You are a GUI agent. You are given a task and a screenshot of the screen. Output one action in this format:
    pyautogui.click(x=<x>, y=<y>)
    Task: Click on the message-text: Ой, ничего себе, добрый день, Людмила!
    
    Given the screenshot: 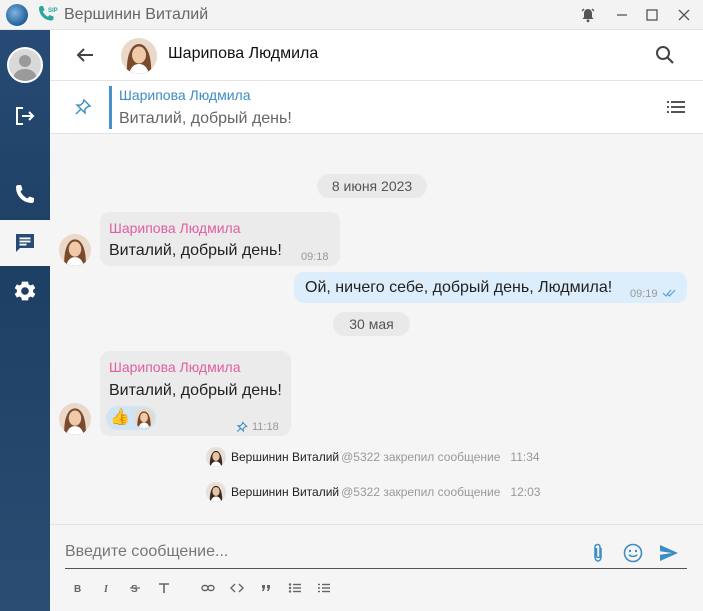 What is the action you would take?
    pyautogui.click(x=459, y=287)
    